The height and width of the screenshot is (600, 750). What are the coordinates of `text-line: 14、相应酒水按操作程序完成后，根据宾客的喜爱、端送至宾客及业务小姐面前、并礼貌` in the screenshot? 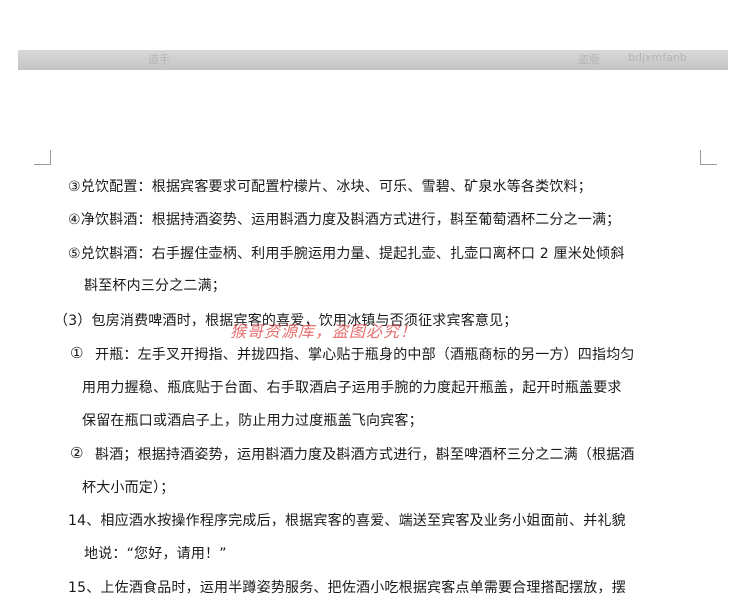 It's located at (347, 521).